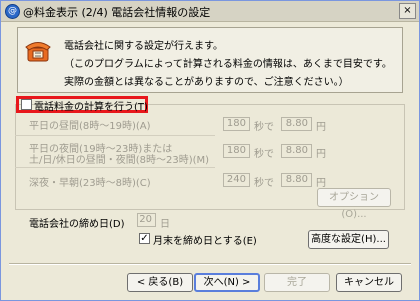  Describe the element at coordinates (296, 180) in the screenshot. I see `rate-latenight-yen: 8.80` at that location.